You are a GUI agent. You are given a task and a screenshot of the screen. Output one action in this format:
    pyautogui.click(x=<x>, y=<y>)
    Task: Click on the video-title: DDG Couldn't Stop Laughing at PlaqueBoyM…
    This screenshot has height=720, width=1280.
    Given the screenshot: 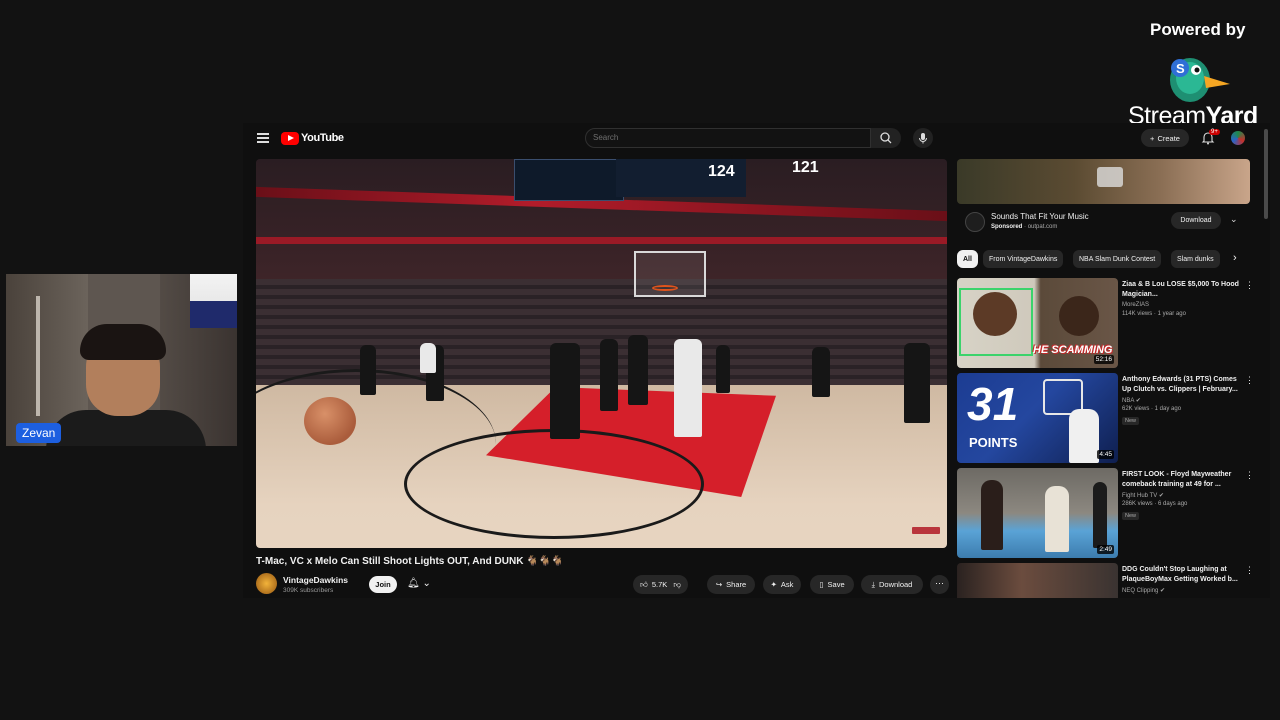 What is the action you would take?
    pyautogui.click(x=1182, y=574)
    